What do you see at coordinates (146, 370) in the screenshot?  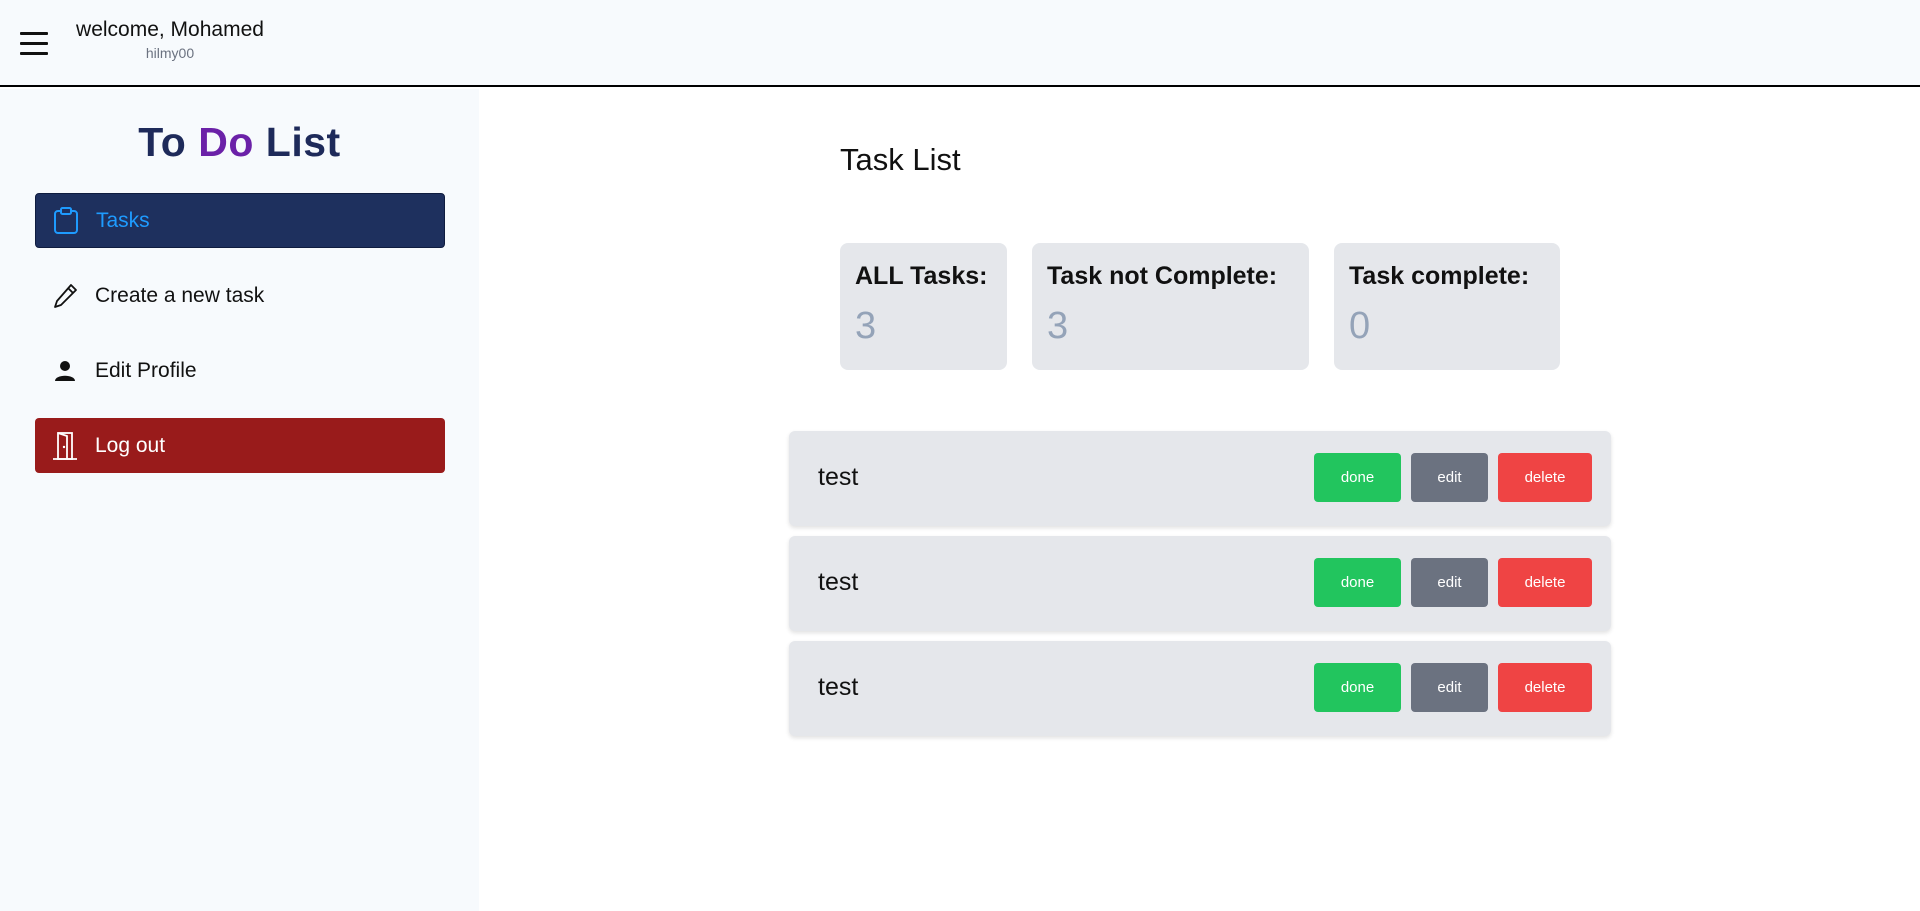 I see `sidebar-item-label: Edit Profile` at bounding box center [146, 370].